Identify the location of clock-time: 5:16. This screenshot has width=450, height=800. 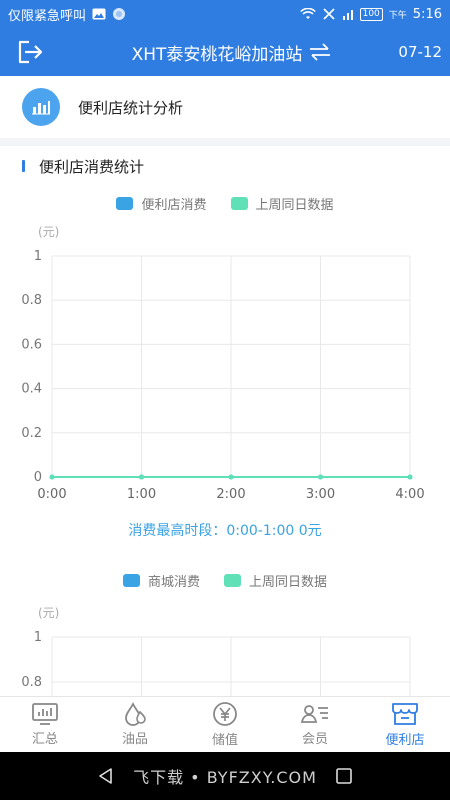
(427, 14).